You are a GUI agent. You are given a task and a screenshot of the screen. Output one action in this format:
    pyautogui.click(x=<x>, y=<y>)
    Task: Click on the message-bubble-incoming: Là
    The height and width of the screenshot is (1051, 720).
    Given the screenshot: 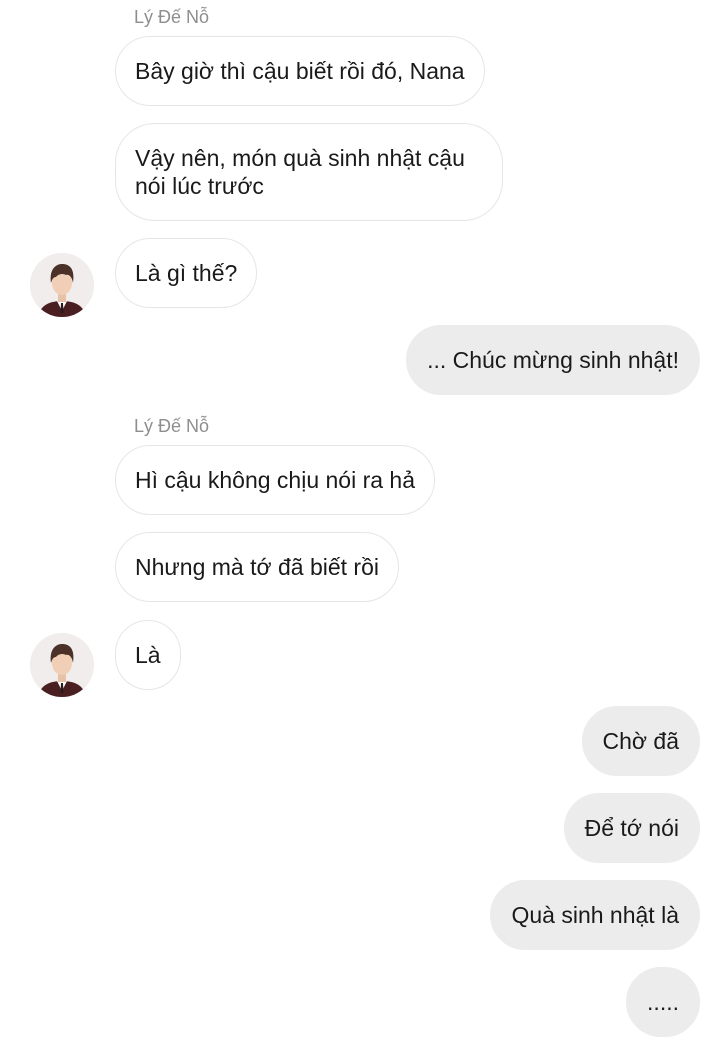 What is the action you would take?
    pyautogui.click(x=148, y=655)
    